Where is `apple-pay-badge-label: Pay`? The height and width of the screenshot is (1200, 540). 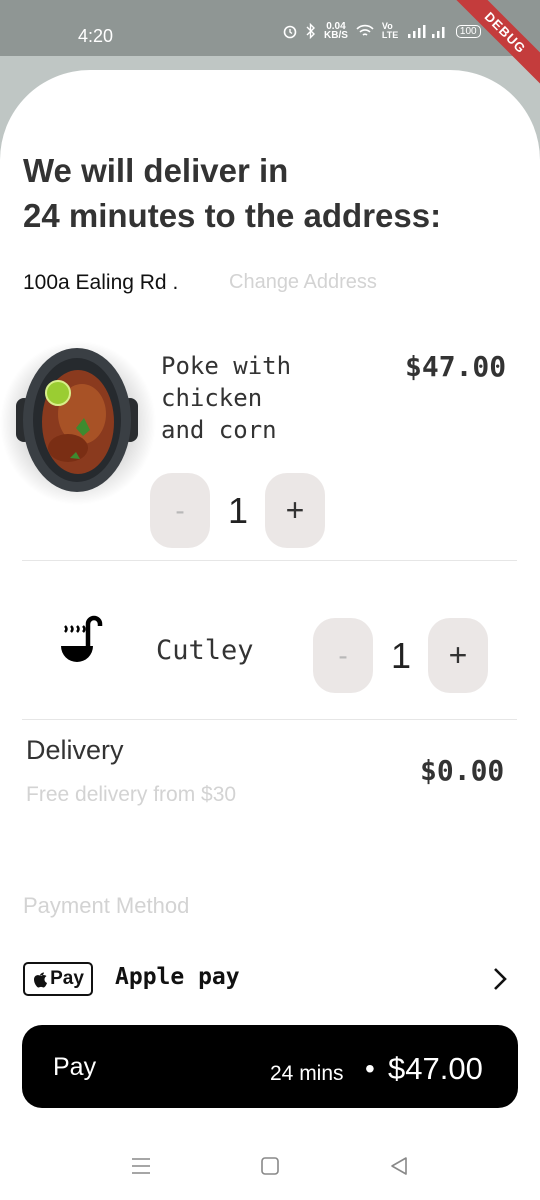
apple-pay-badge-label: Pay is located at coordinates (67, 978).